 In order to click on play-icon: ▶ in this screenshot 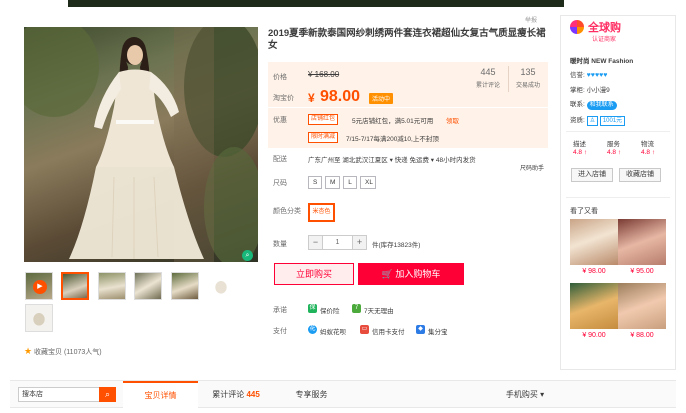, I will do `click(40, 287)`.